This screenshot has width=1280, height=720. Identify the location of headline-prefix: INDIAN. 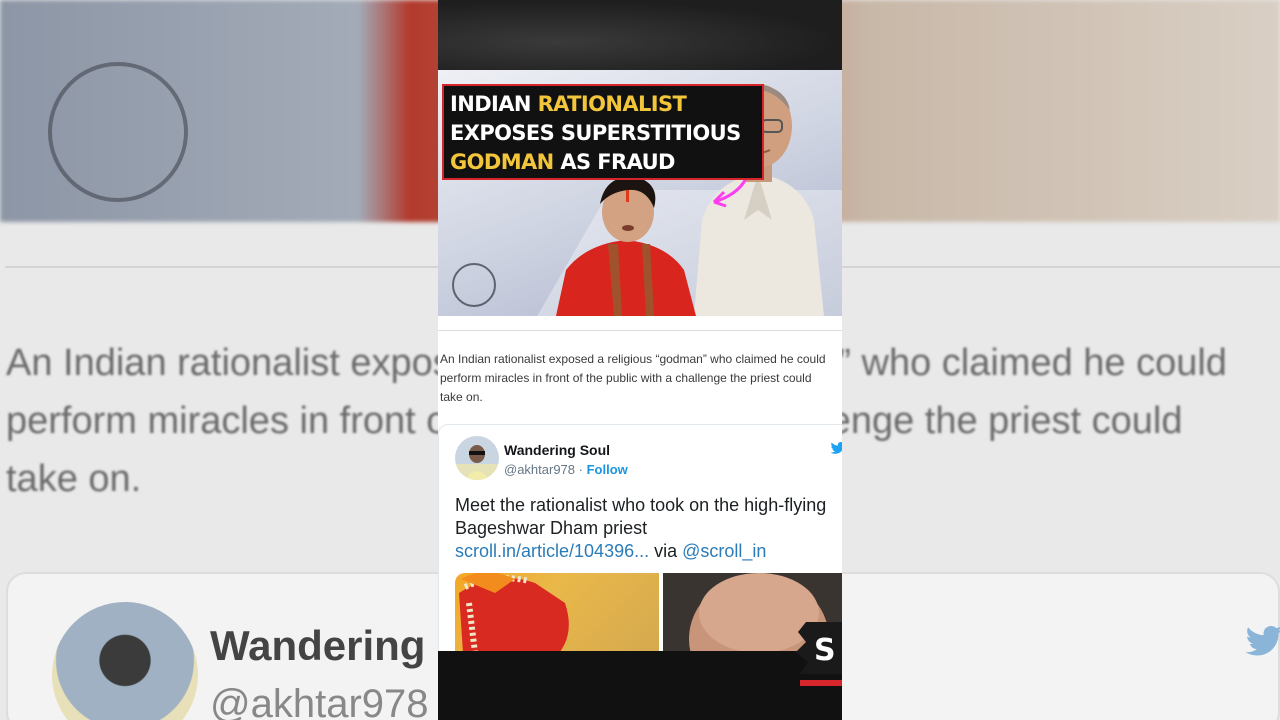
(494, 104).